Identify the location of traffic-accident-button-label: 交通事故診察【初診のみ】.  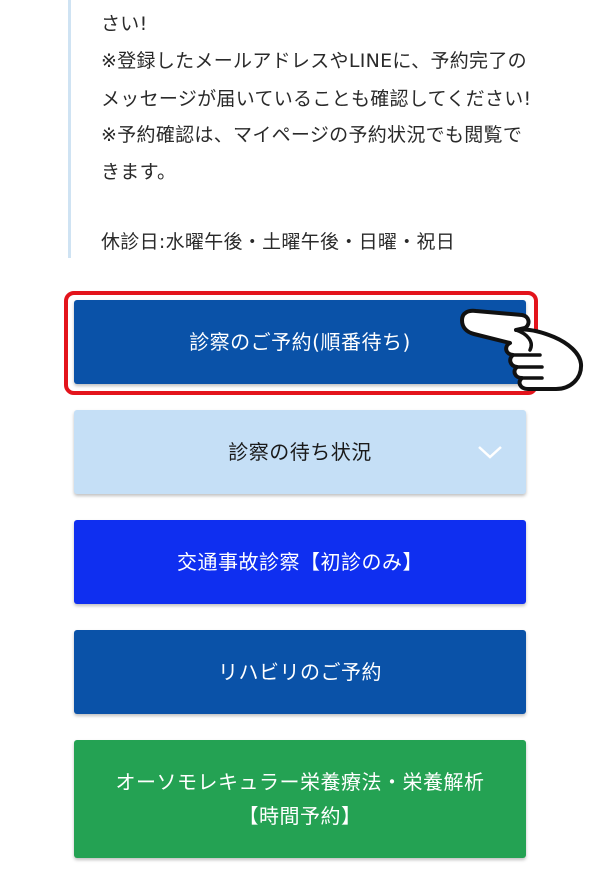
(300, 562).